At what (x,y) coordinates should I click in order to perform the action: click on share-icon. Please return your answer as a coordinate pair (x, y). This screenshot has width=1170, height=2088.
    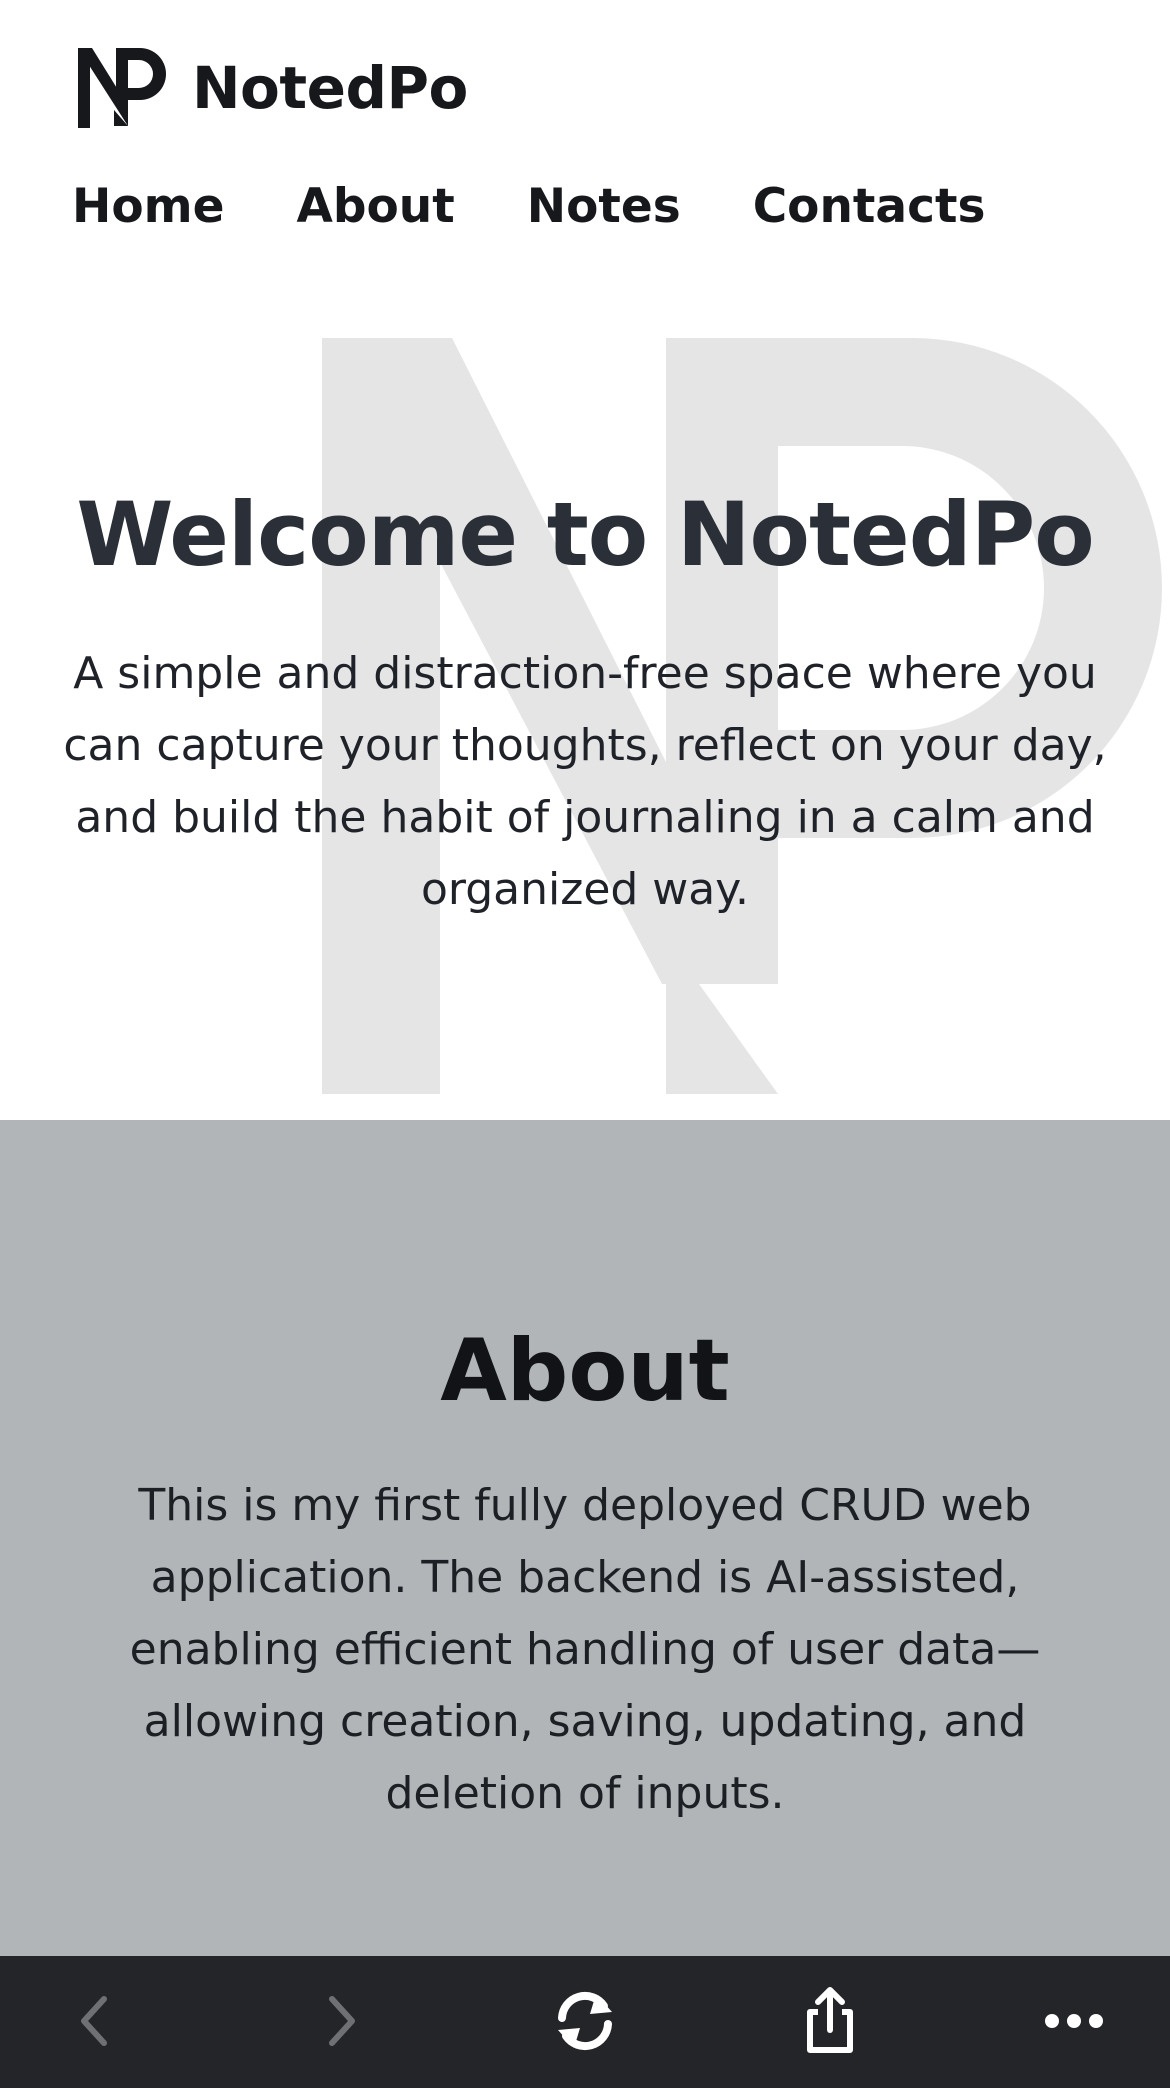
    Looking at the image, I should click on (830, 2020).